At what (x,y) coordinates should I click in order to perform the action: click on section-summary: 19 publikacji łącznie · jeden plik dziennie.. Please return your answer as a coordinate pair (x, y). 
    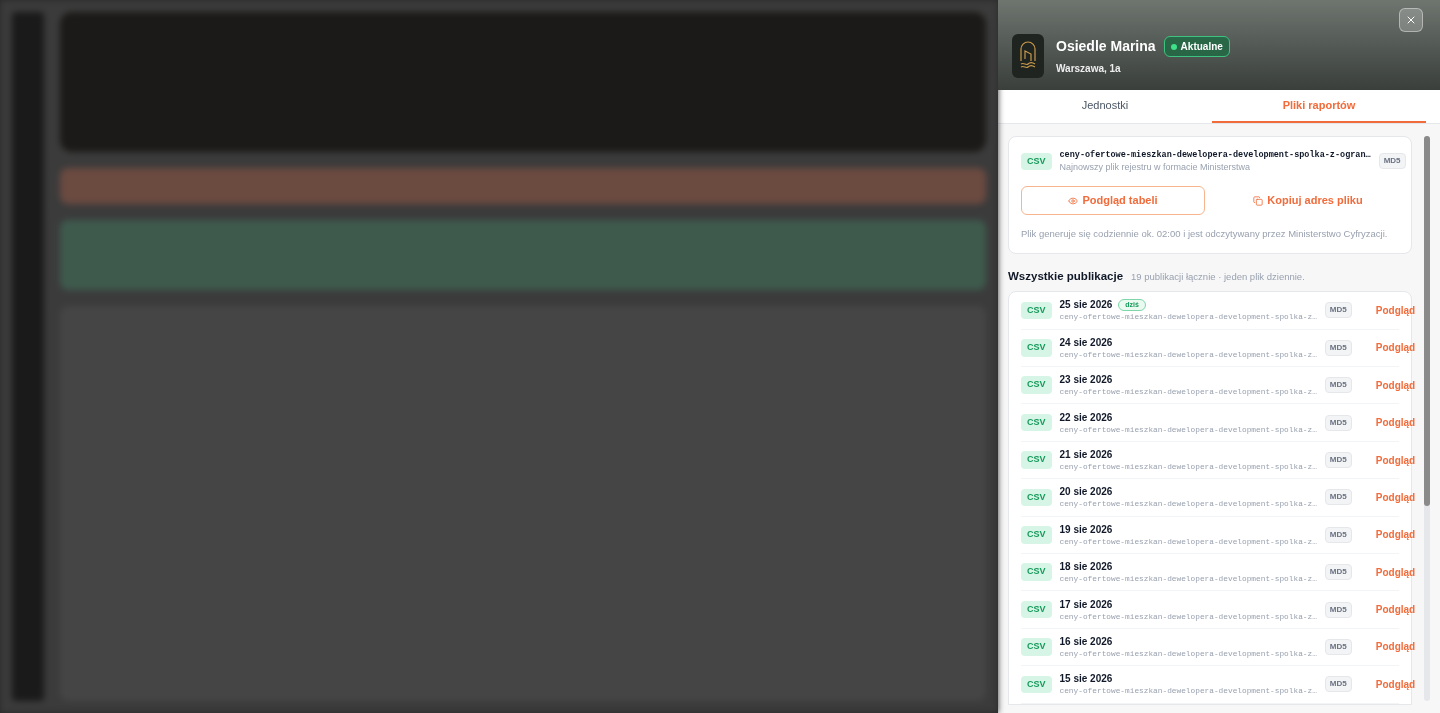
    Looking at the image, I should click on (1218, 277).